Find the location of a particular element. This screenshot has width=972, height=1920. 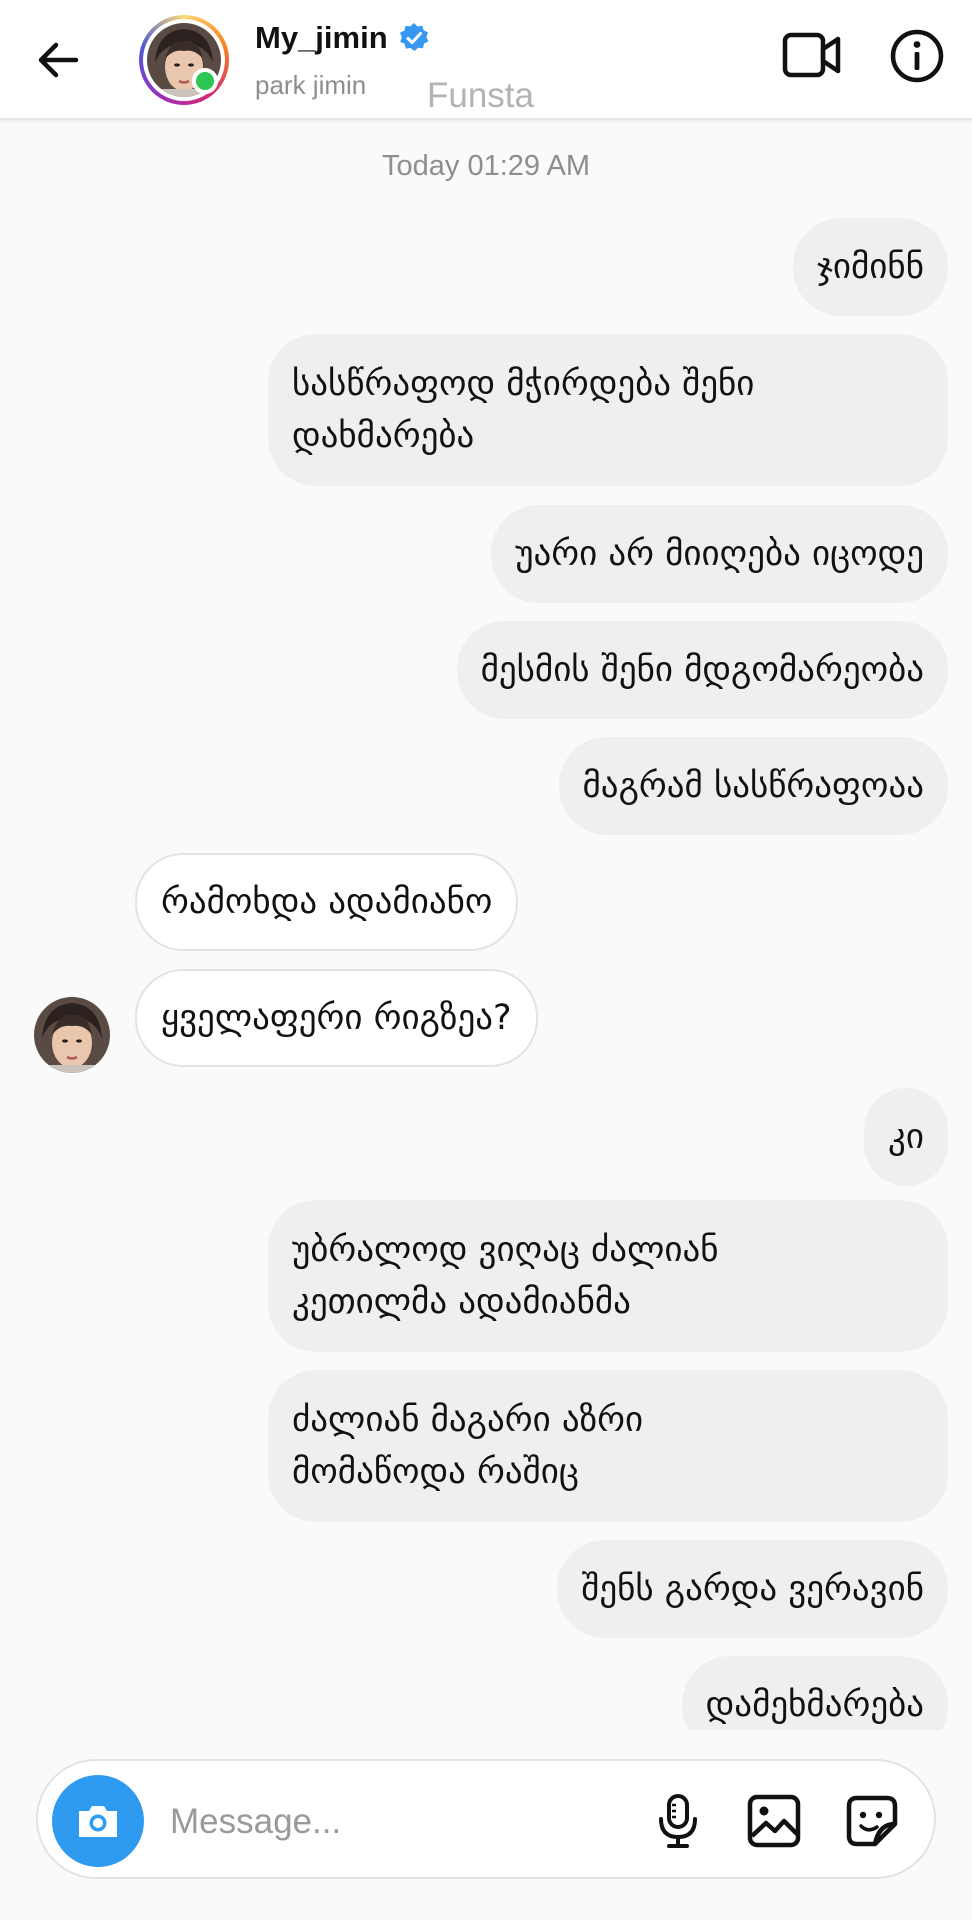

full-name: park jimin is located at coordinates (311, 85).